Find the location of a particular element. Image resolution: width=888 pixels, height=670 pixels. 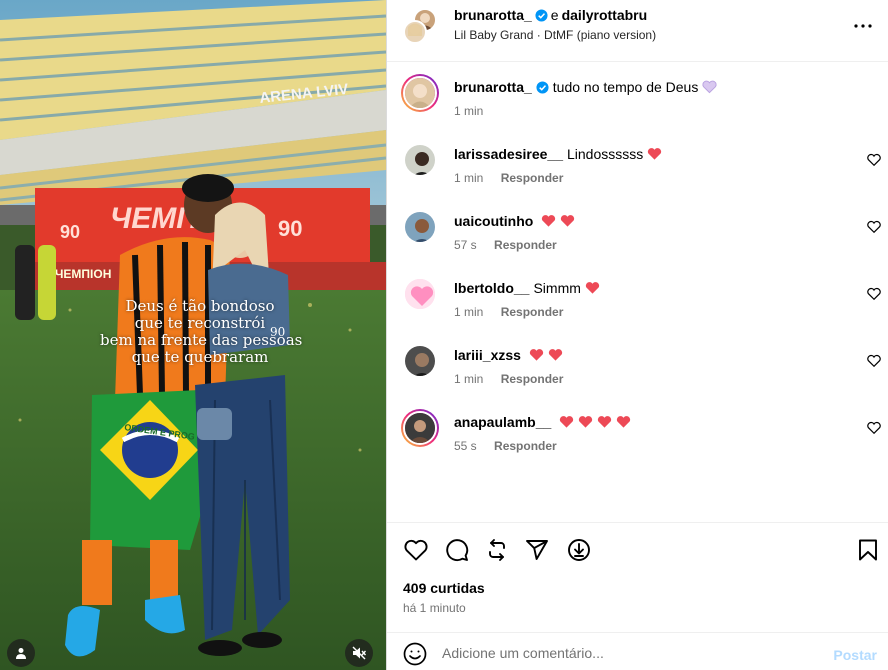

bookmark-button is located at coordinates (868, 550).